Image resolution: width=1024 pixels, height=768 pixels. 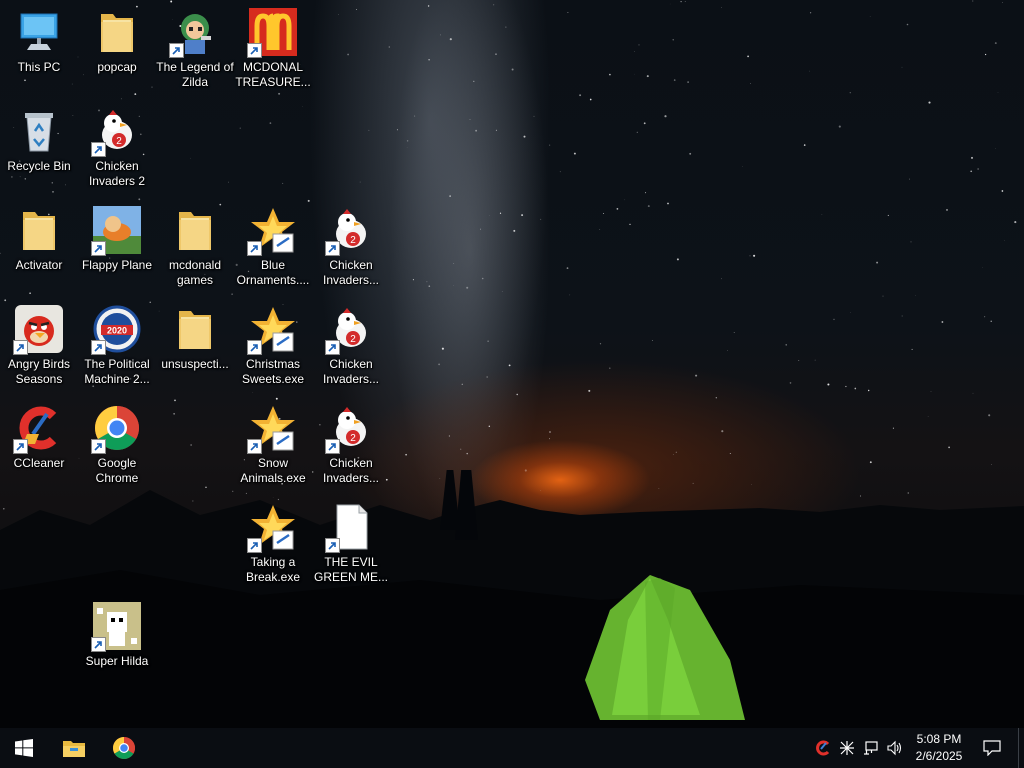 I want to click on desktop-icon-recycle-bin: Recycle Bin, so click(x=39, y=147).